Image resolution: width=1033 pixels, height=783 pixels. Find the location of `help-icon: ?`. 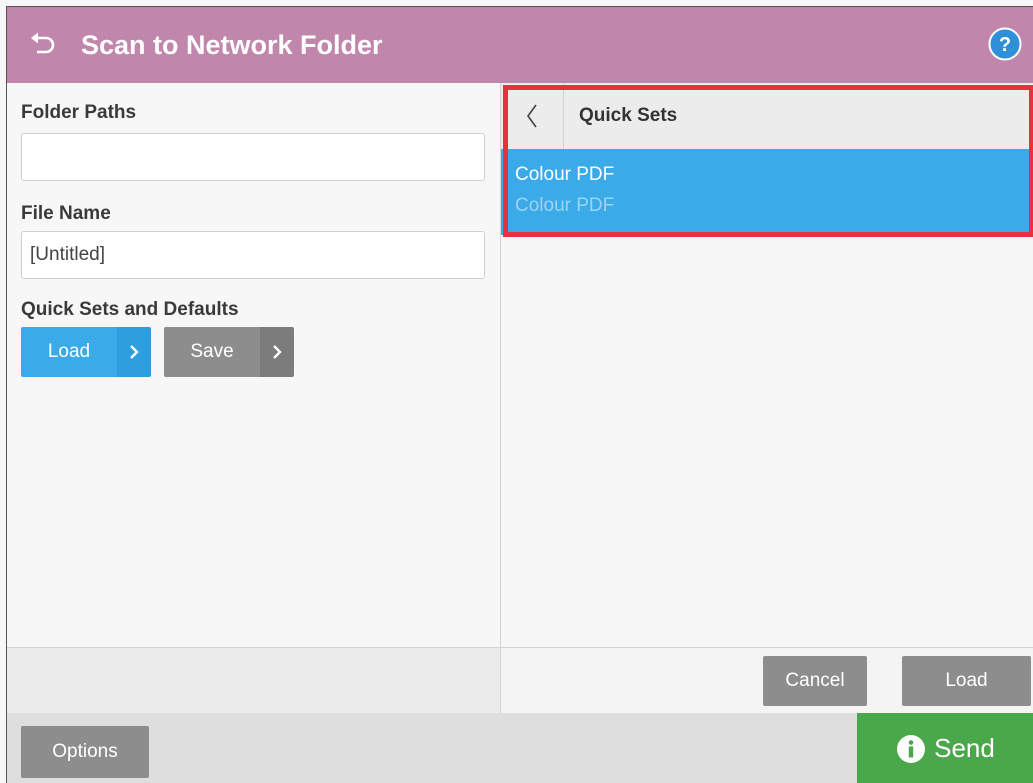

help-icon: ? is located at coordinates (1005, 44).